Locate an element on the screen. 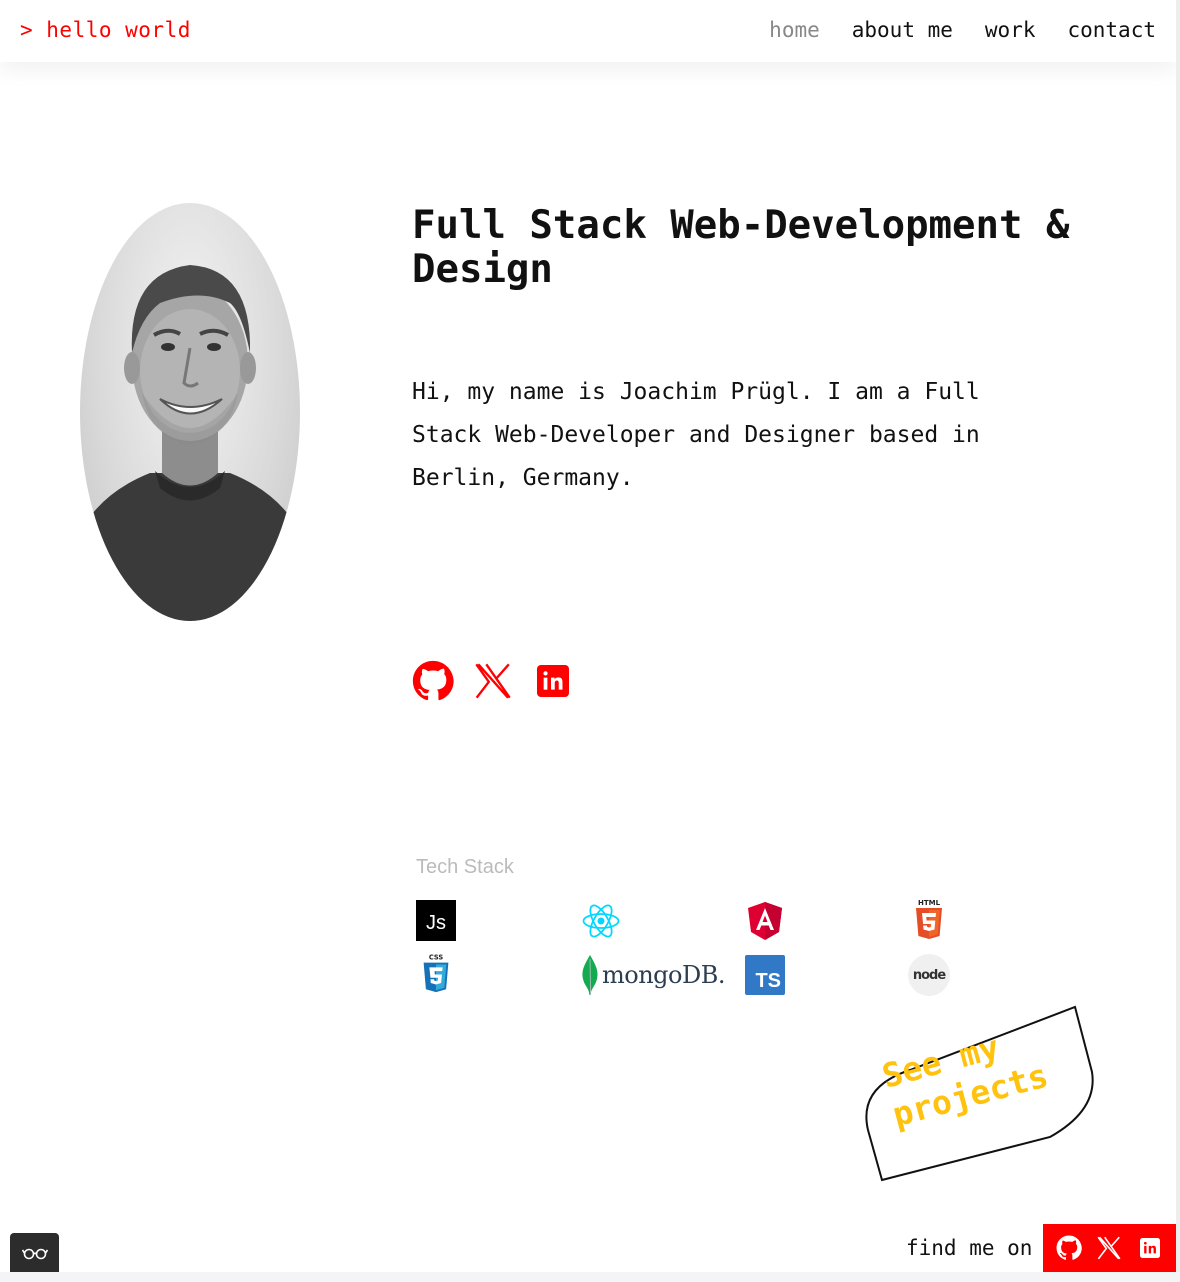 This screenshot has height=1282, width=1180. footer-social-links is located at coordinates (1109, 1248).